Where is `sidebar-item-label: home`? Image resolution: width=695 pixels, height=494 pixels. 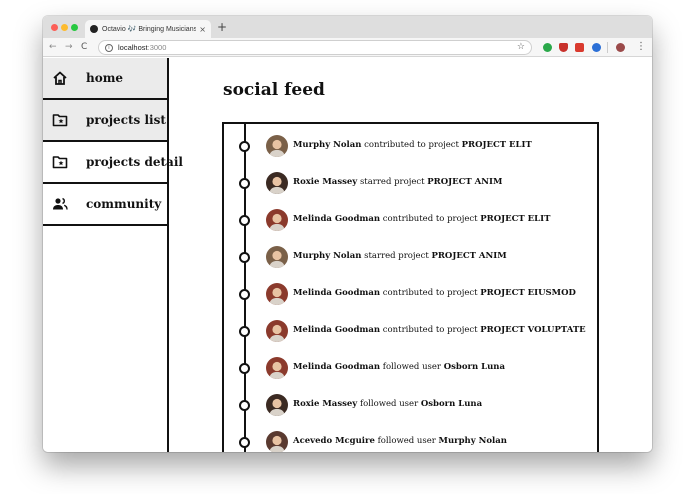
sidebar-item-label: home is located at coordinates (105, 78).